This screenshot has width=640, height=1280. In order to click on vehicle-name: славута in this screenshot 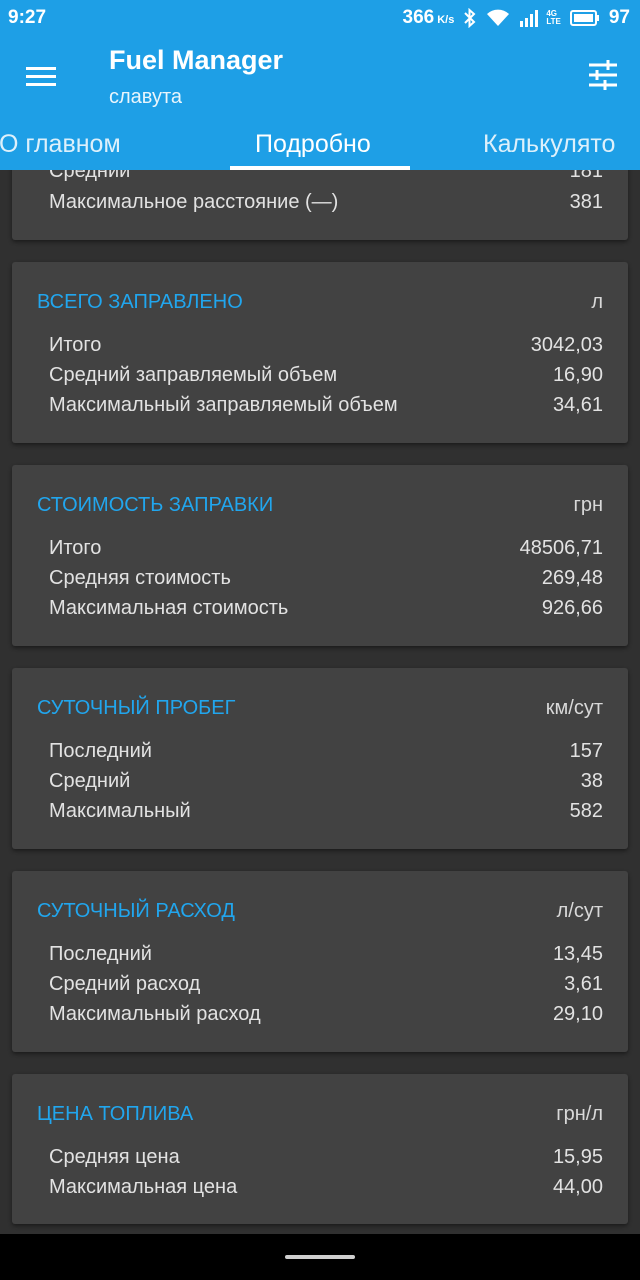, I will do `click(146, 97)`.